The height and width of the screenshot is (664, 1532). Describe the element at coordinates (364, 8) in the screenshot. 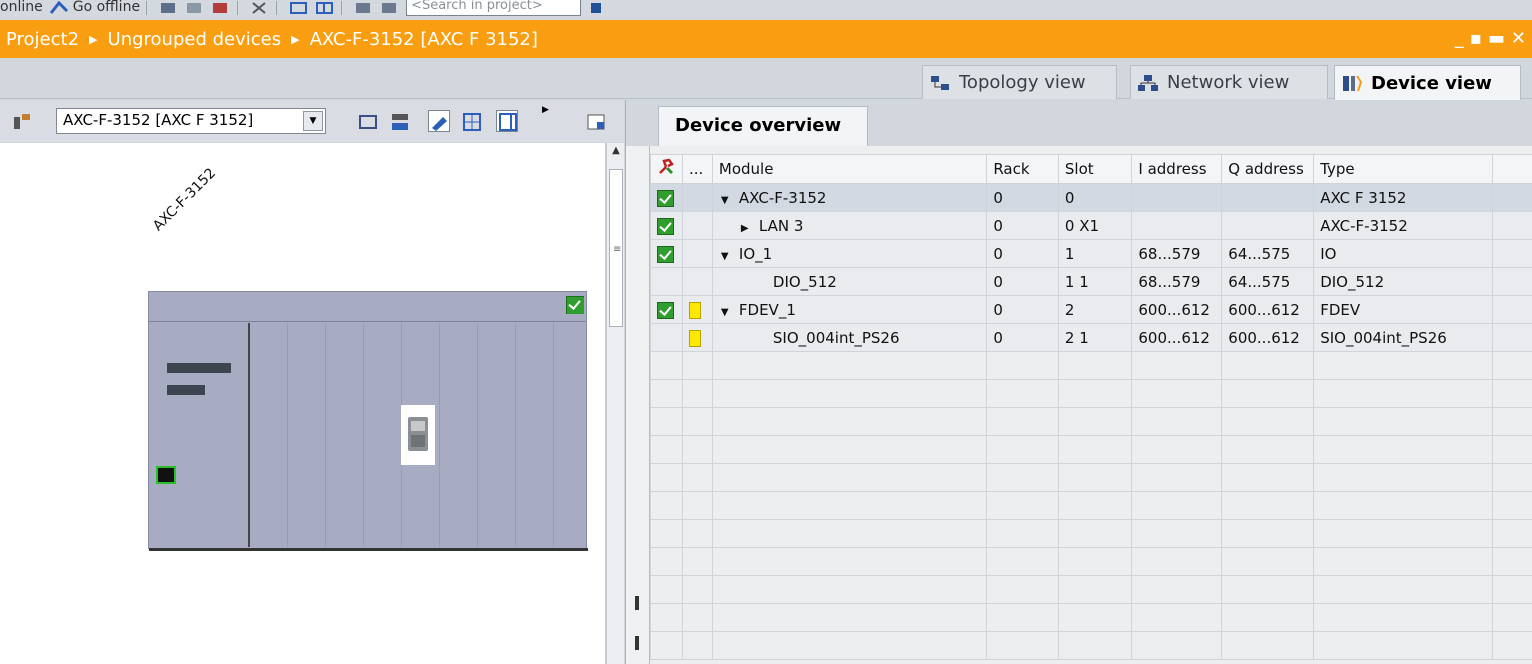

I see `compare-icon` at that location.